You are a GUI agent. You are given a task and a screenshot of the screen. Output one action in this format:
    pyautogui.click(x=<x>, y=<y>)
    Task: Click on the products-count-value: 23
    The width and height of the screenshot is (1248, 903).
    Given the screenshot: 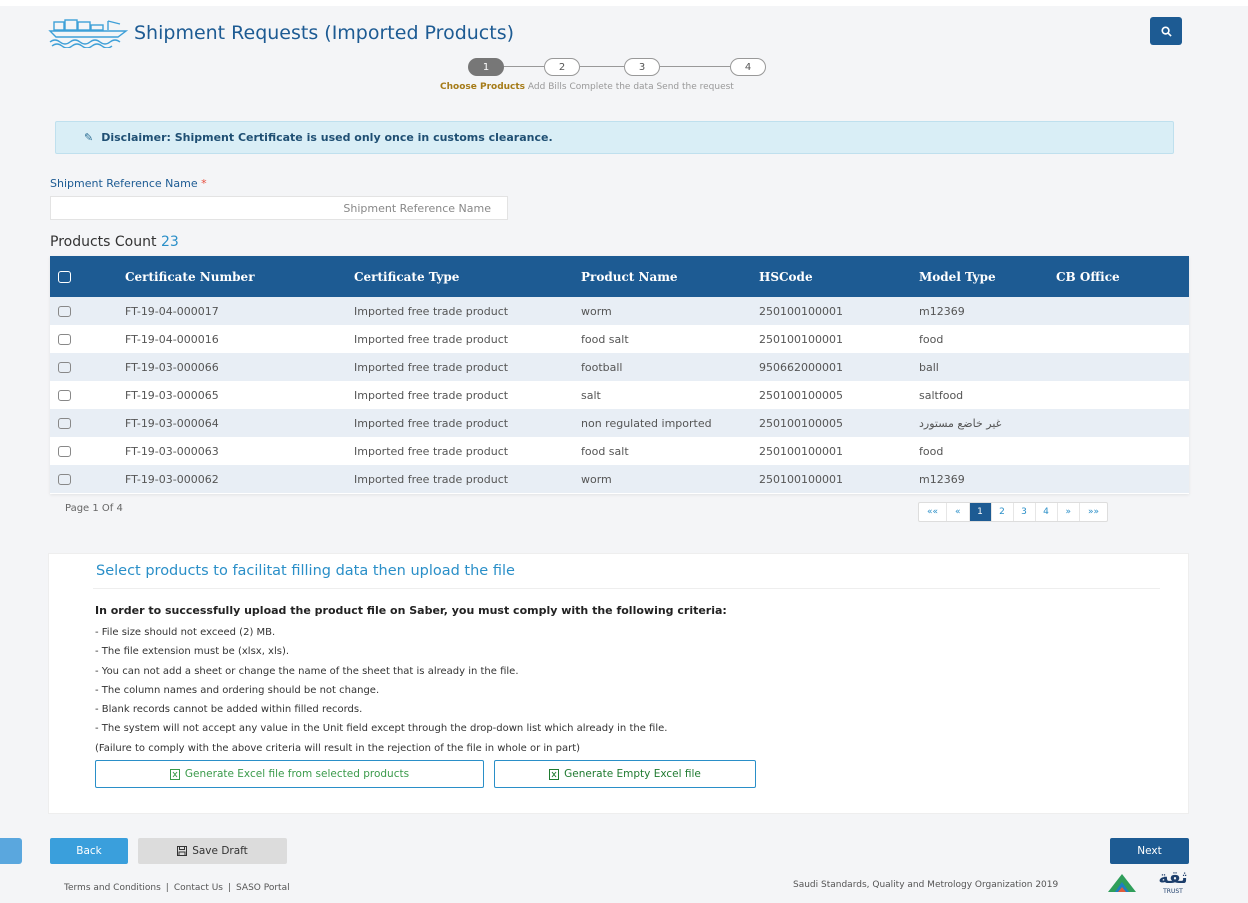 What is the action you would take?
    pyautogui.click(x=169, y=242)
    